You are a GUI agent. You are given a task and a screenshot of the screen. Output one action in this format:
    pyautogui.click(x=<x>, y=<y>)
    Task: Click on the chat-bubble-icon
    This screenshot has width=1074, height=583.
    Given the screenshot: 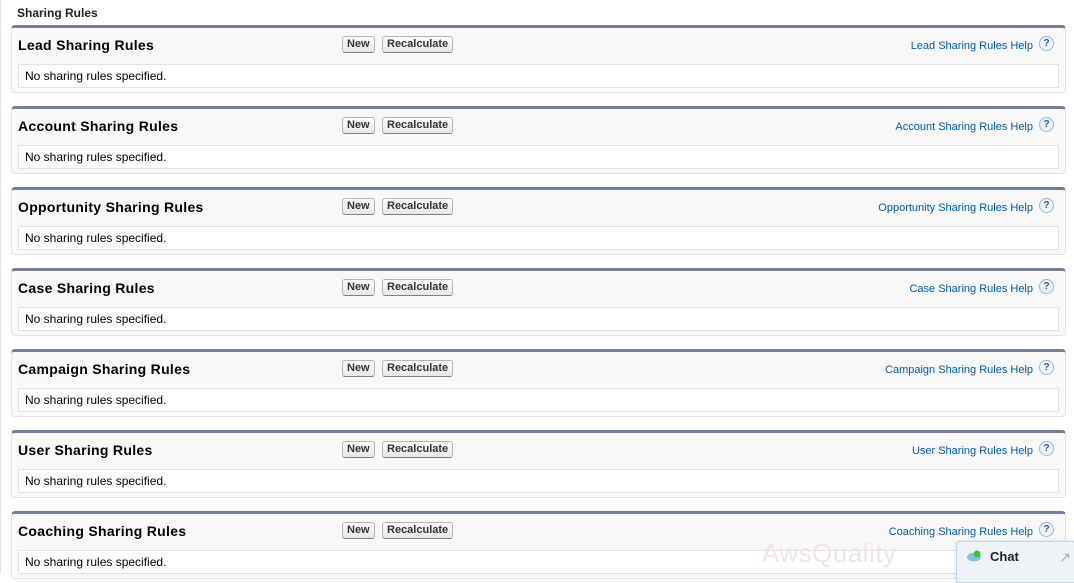 What is the action you would take?
    pyautogui.click(x=974, y=556)
    